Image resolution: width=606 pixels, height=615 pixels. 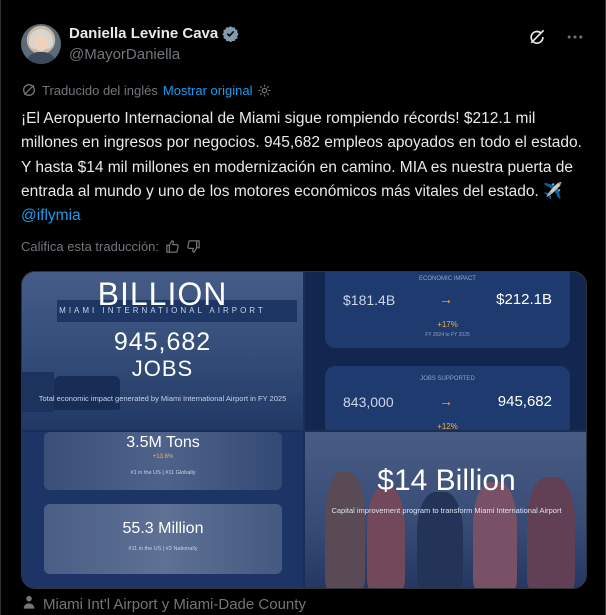 What do you see at coordinates (100, 90) in the screenshot?
I see `translated-from-label: Traducido del inglés` at bounding box center [100, 90].